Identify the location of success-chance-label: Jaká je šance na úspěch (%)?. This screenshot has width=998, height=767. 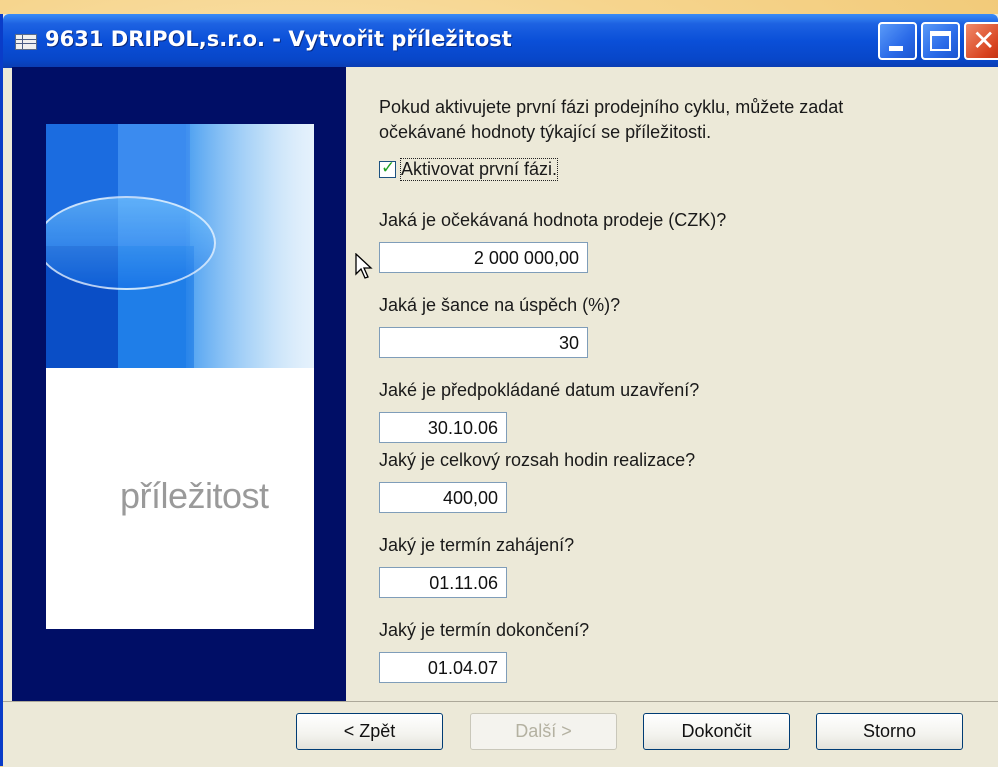
(500, 305).